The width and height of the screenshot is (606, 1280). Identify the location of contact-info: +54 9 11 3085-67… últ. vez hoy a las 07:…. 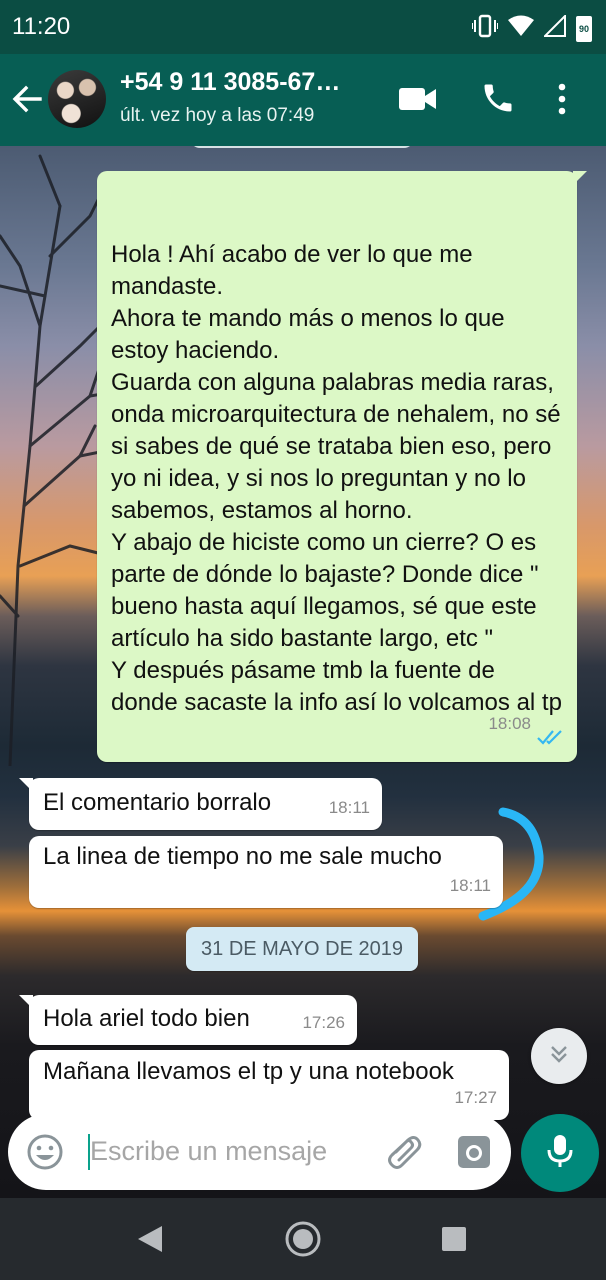
(255, 97).